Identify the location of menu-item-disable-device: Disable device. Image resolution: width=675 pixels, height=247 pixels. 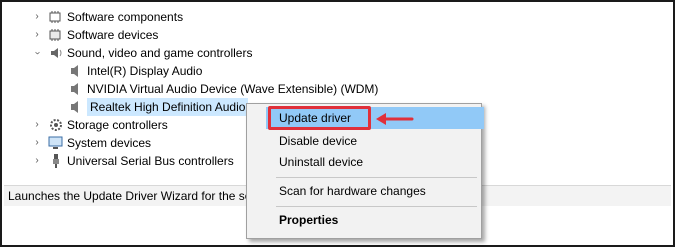
(311, 141).